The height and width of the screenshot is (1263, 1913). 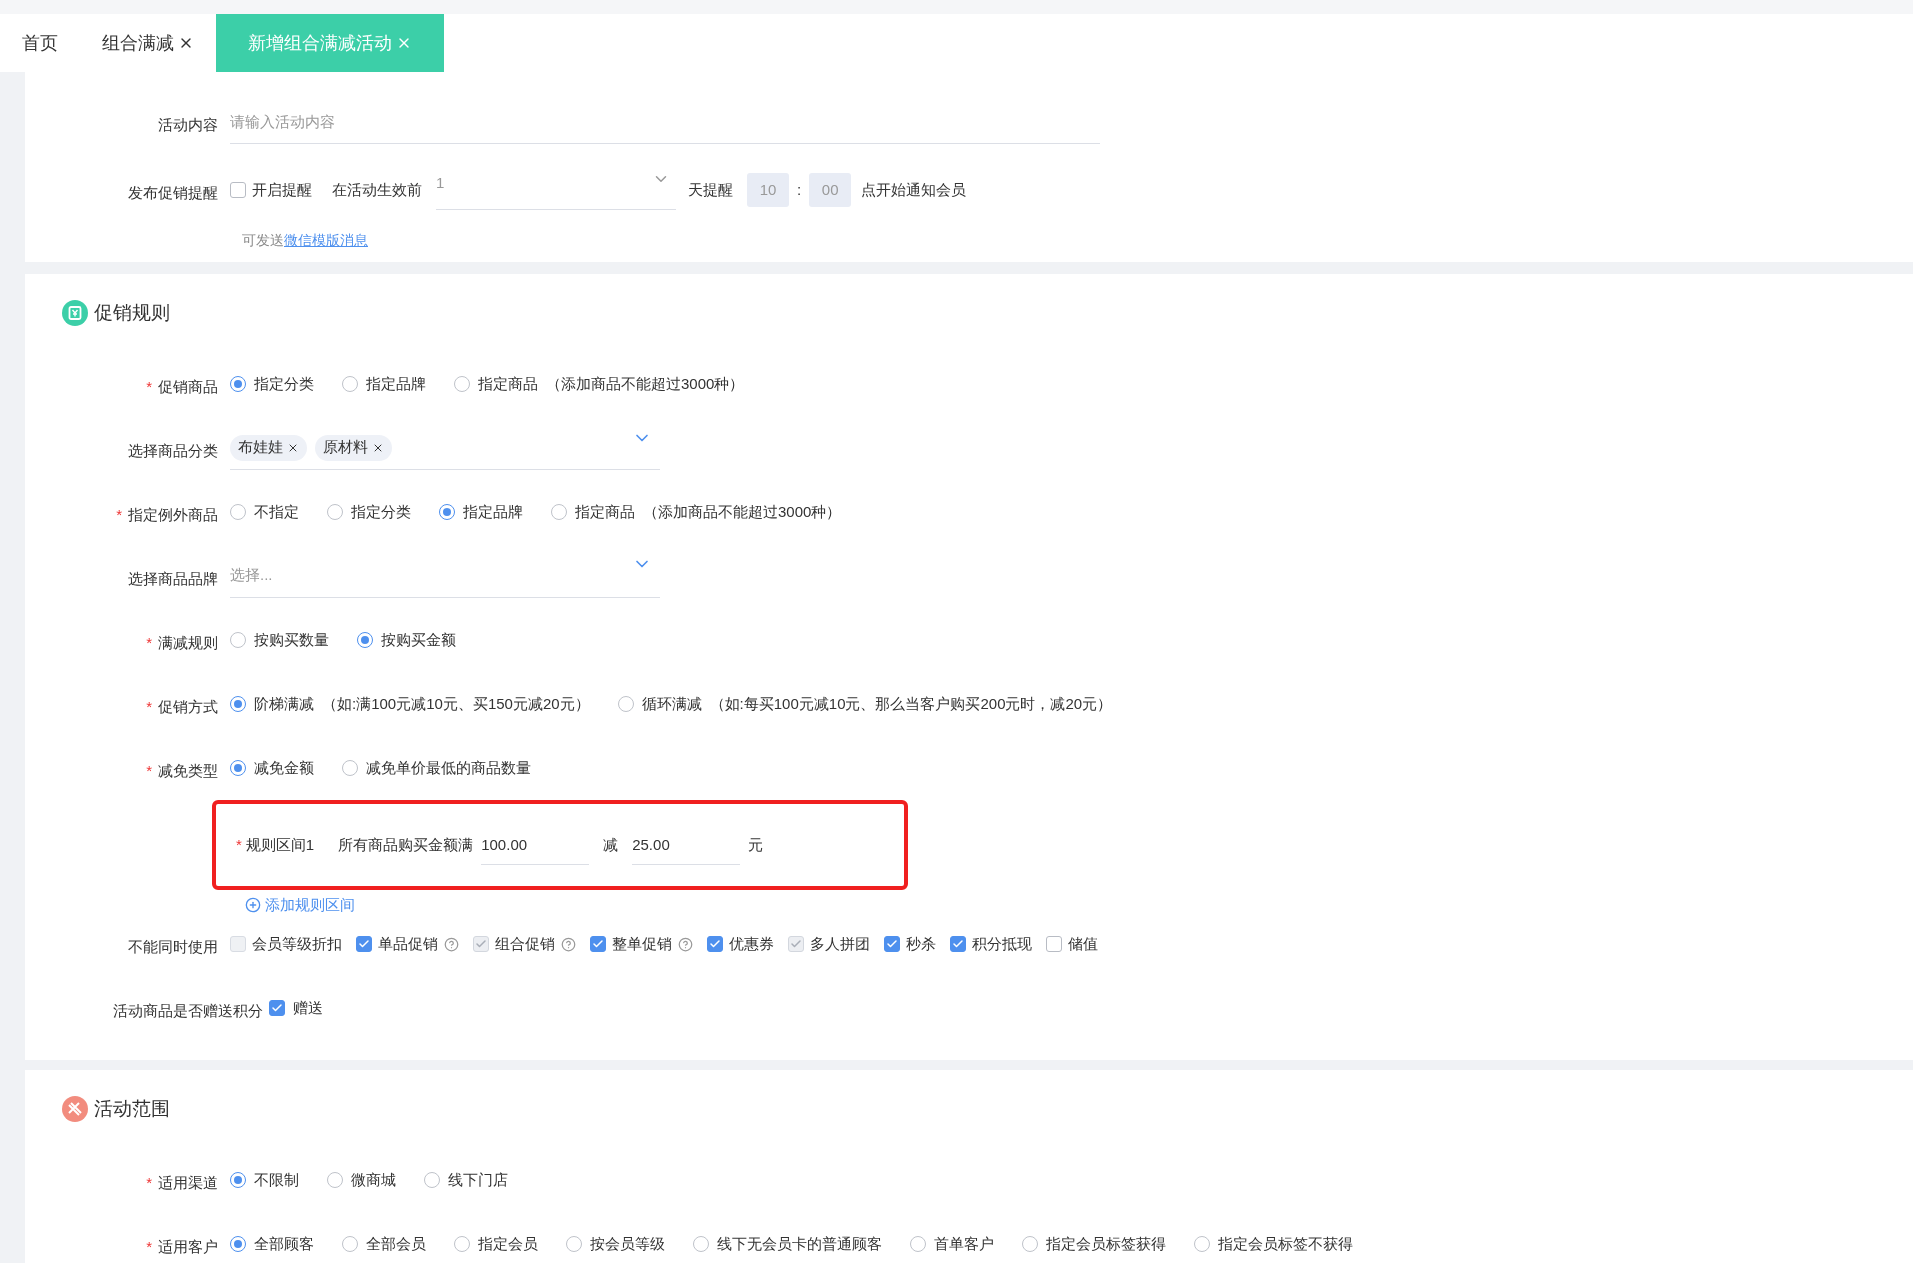 I want to click on radio-label: 指定会员标签获得, so click(x=1106, y=1244).